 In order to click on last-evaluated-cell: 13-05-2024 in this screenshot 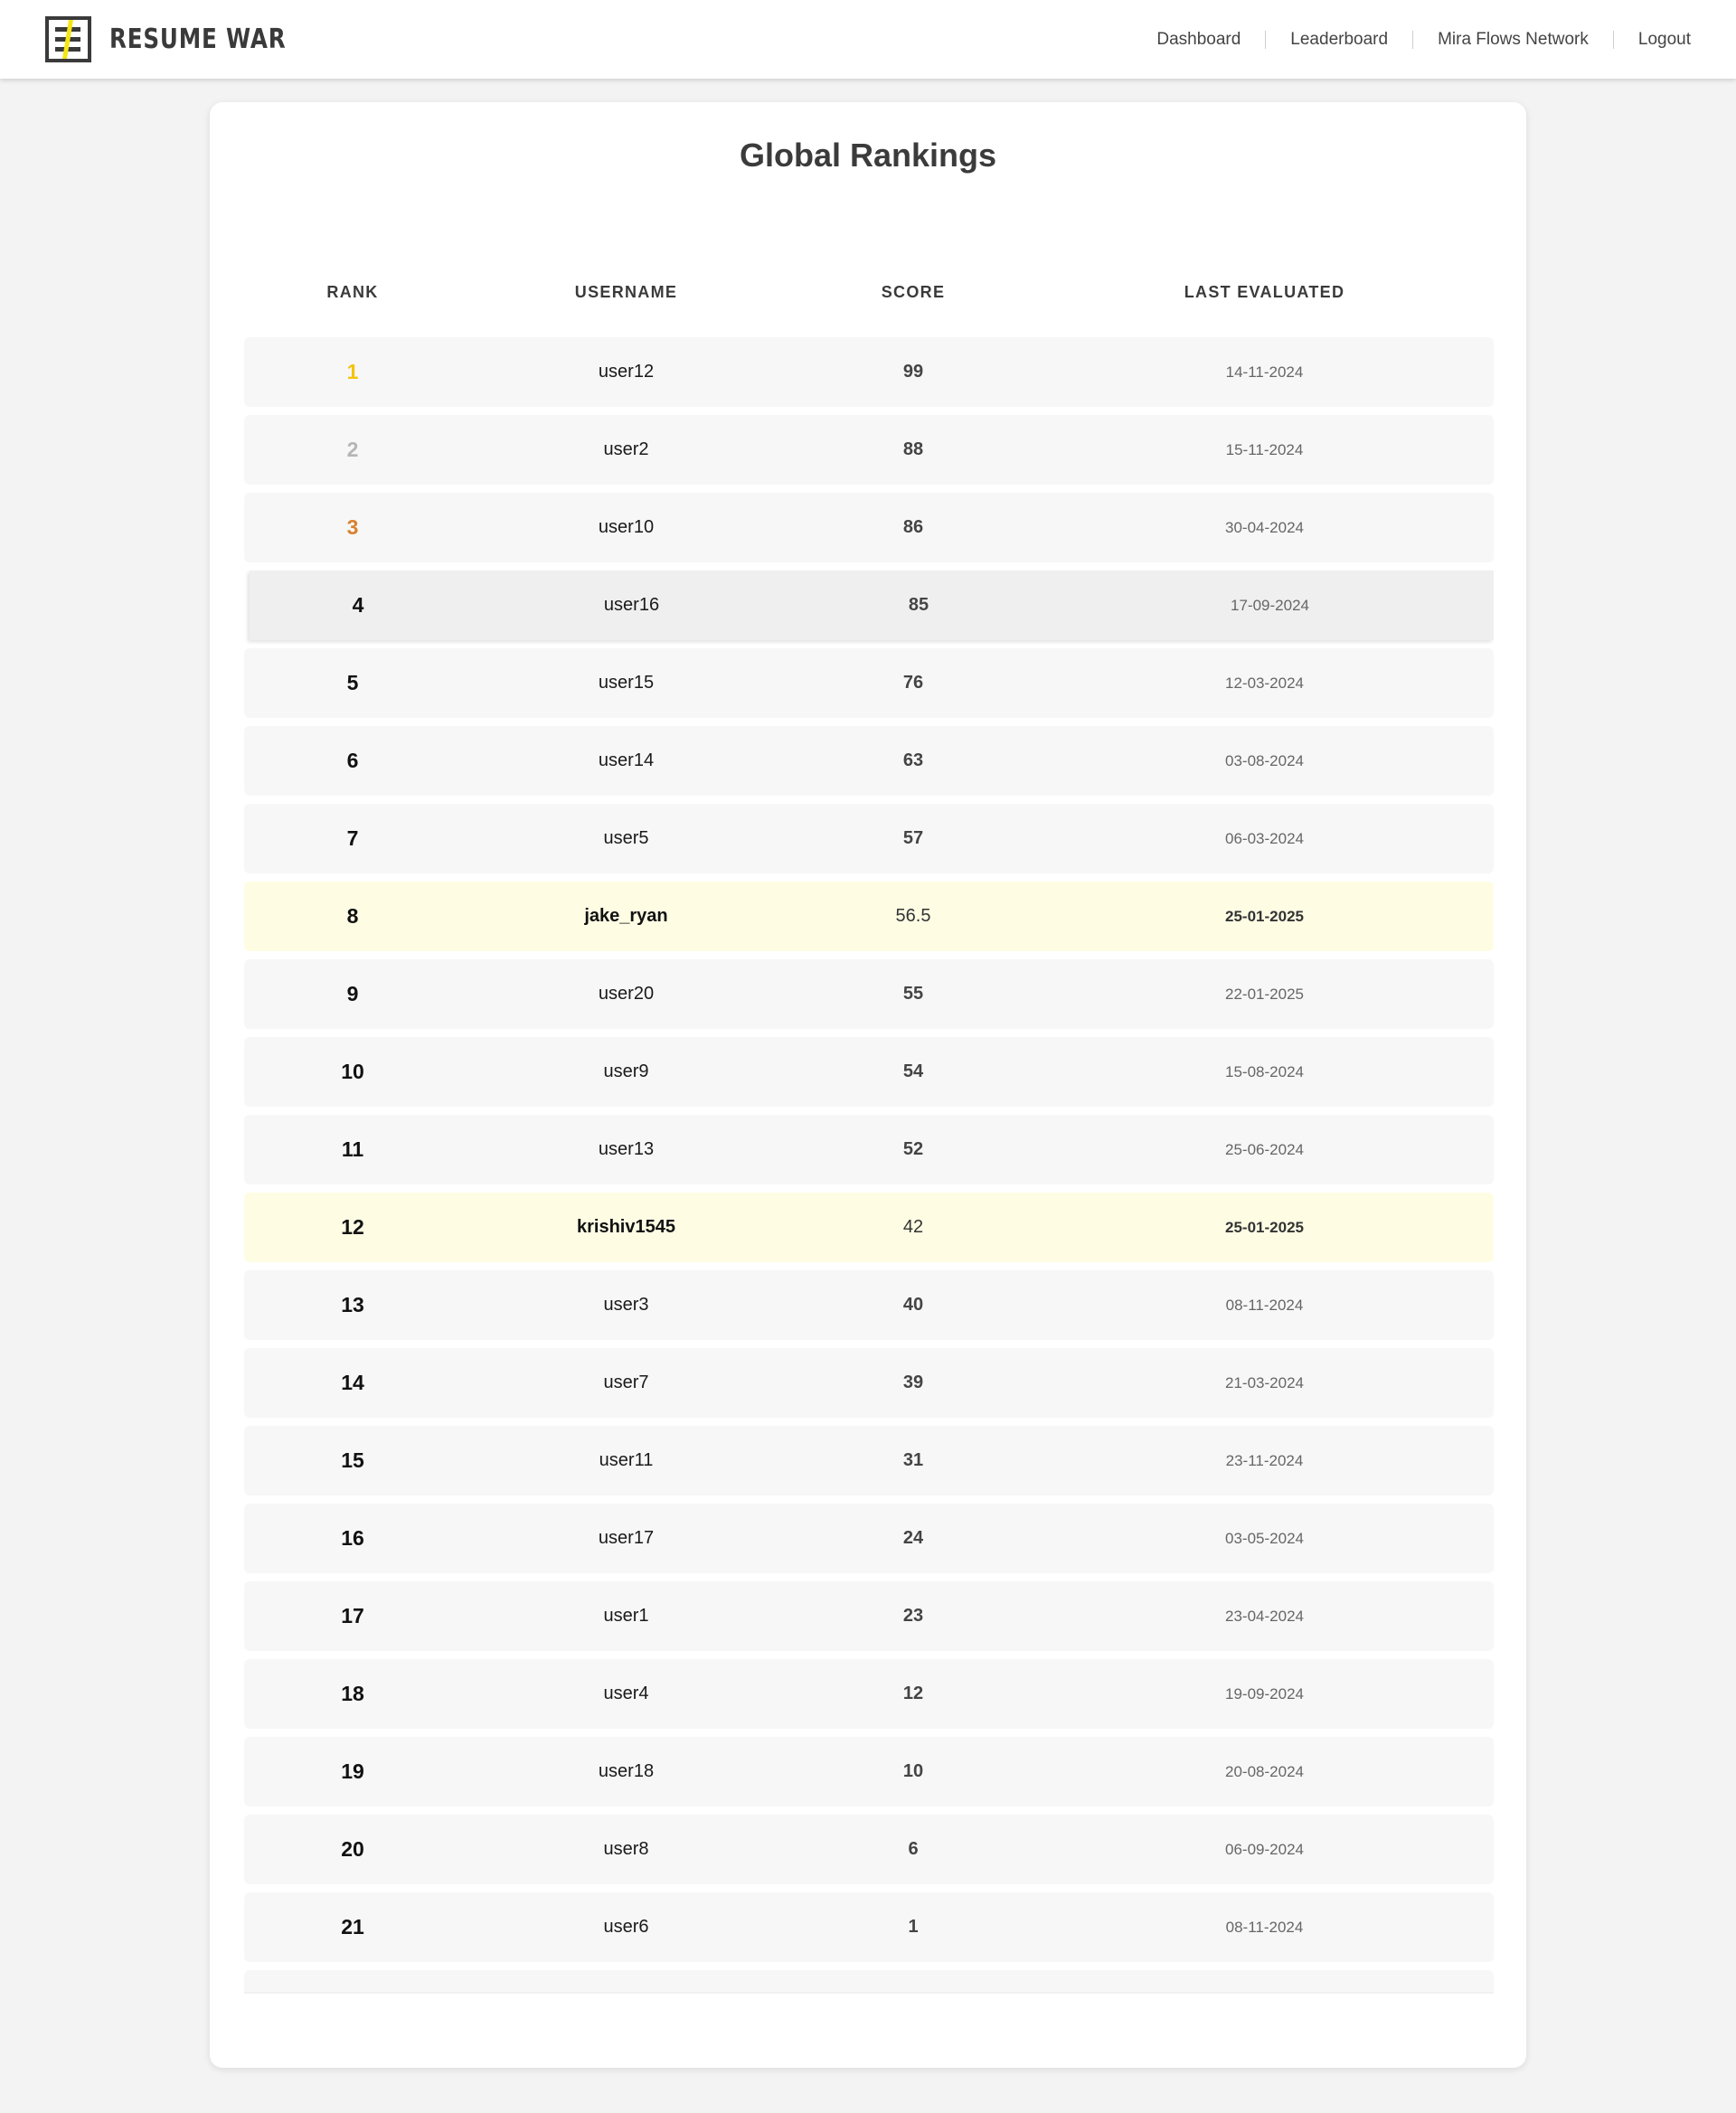, I will do `click(1264, 1982)`.